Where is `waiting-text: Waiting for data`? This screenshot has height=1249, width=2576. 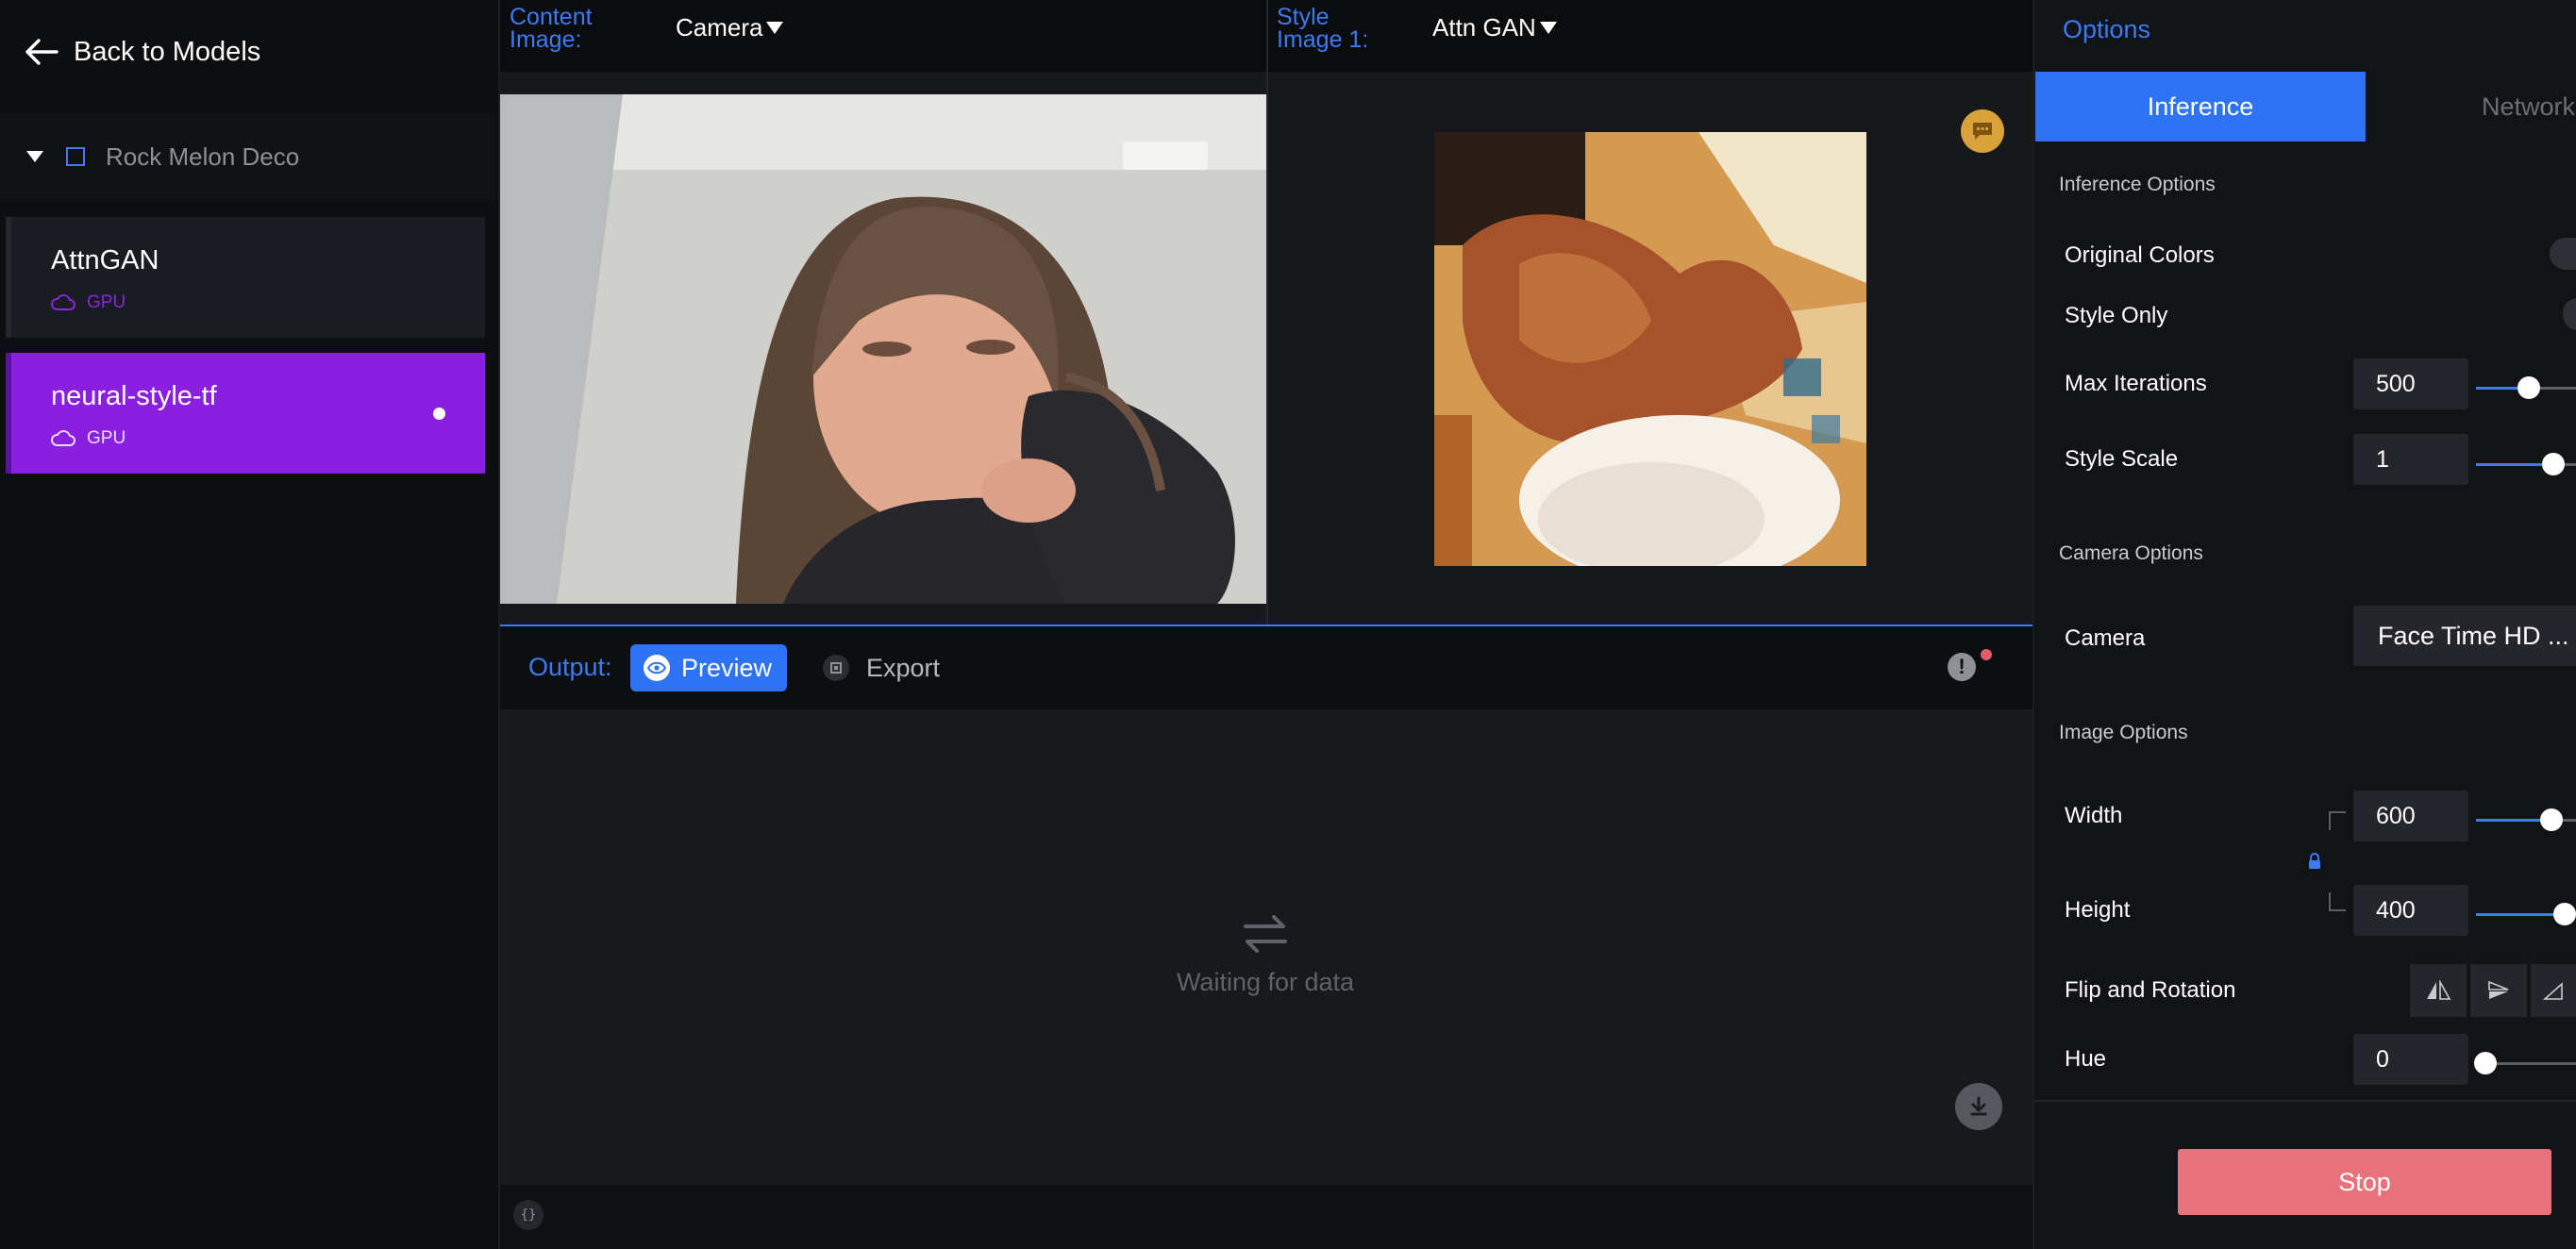 waiting-text: Waiting for data is located at coordinates (1265, 982).